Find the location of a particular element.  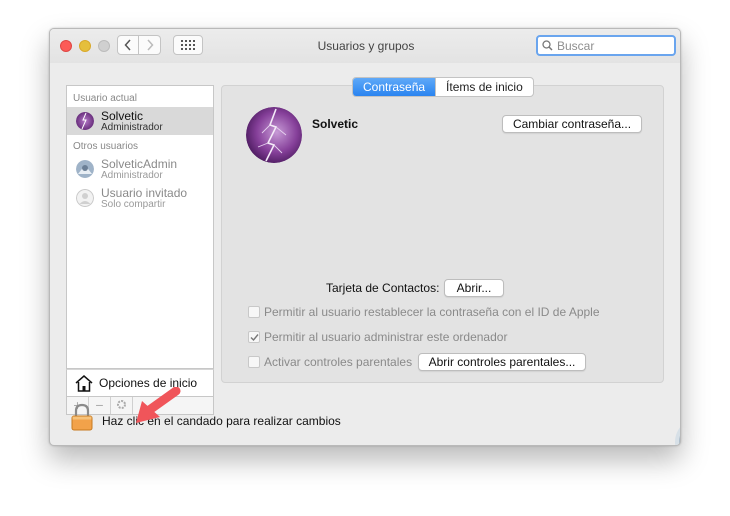

title-bar: Usuarios y grupos Buscar is located at coordinates (365, 46).